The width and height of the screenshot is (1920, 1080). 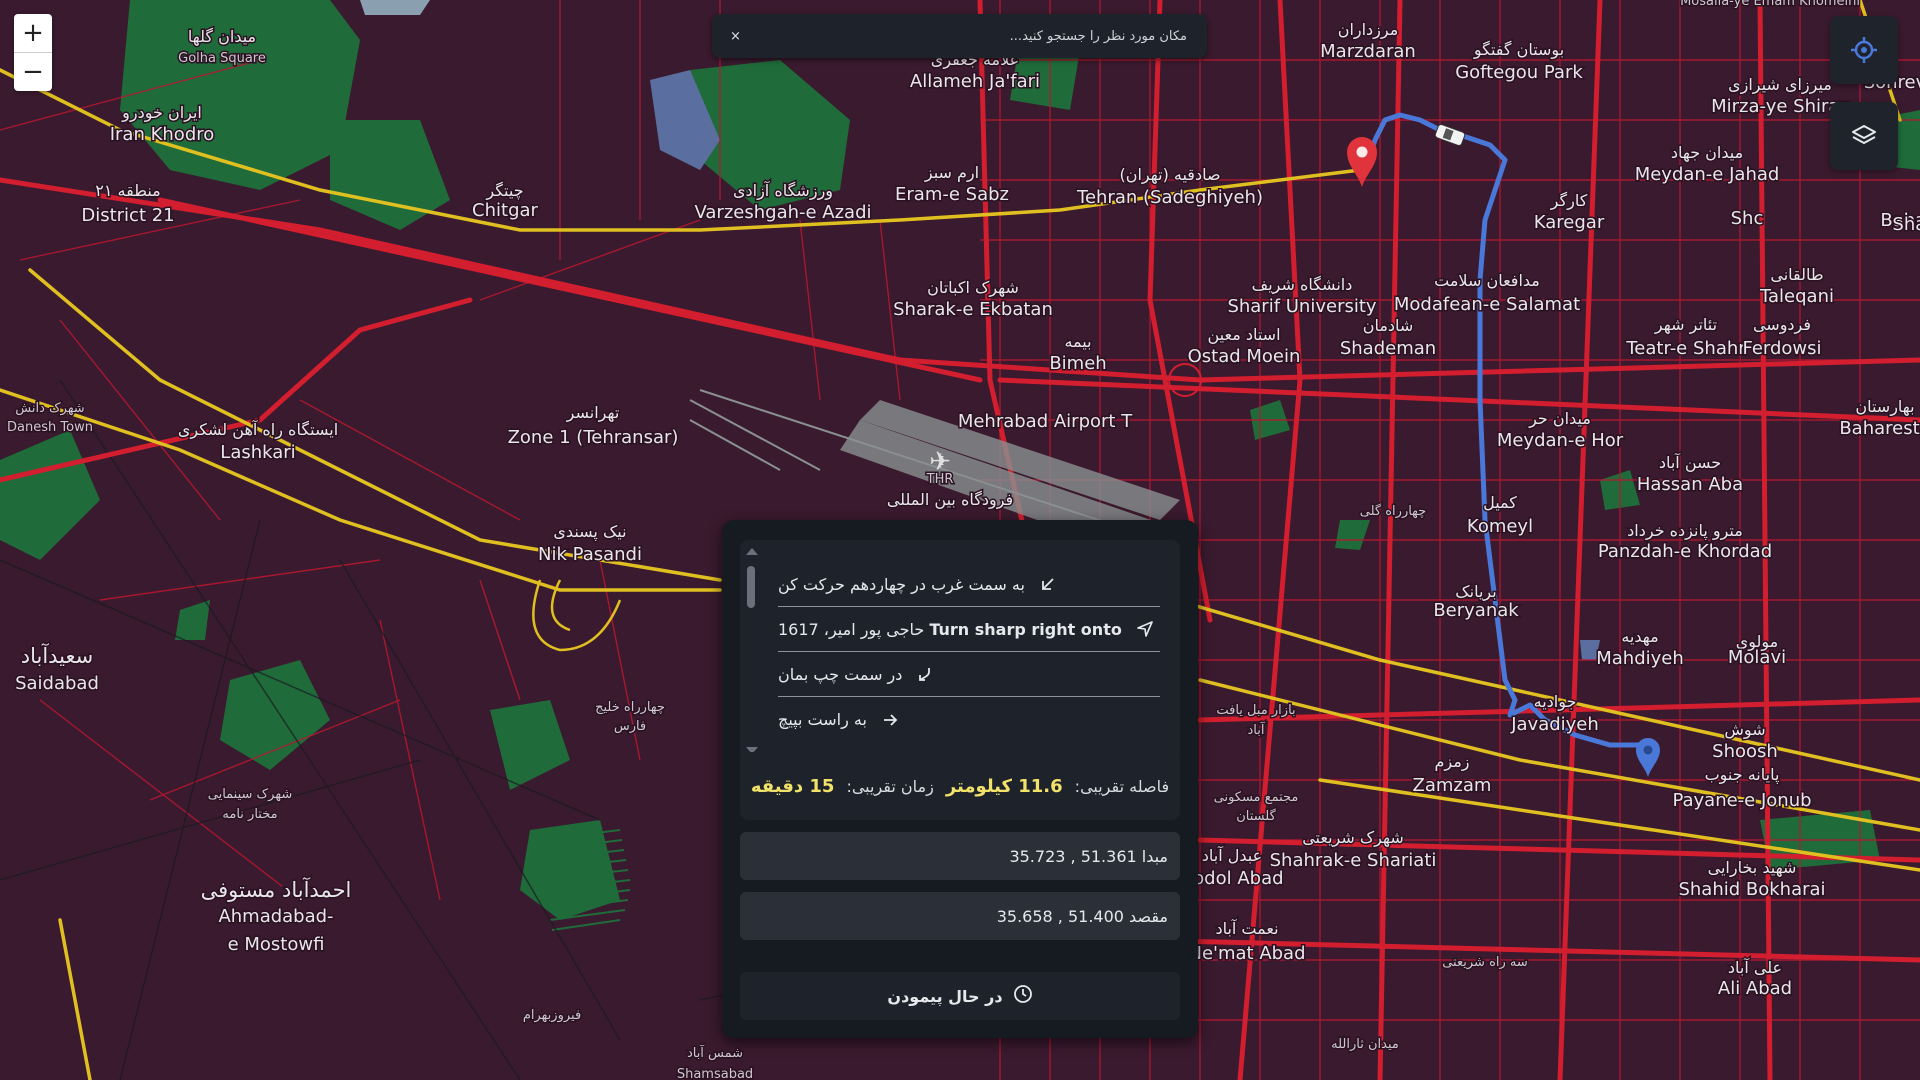 What do you see at coordinates (1353, 860) in the screenshot?
I see `map-label: Shahrak-e Shariati` at bounding box center [1353, 860].